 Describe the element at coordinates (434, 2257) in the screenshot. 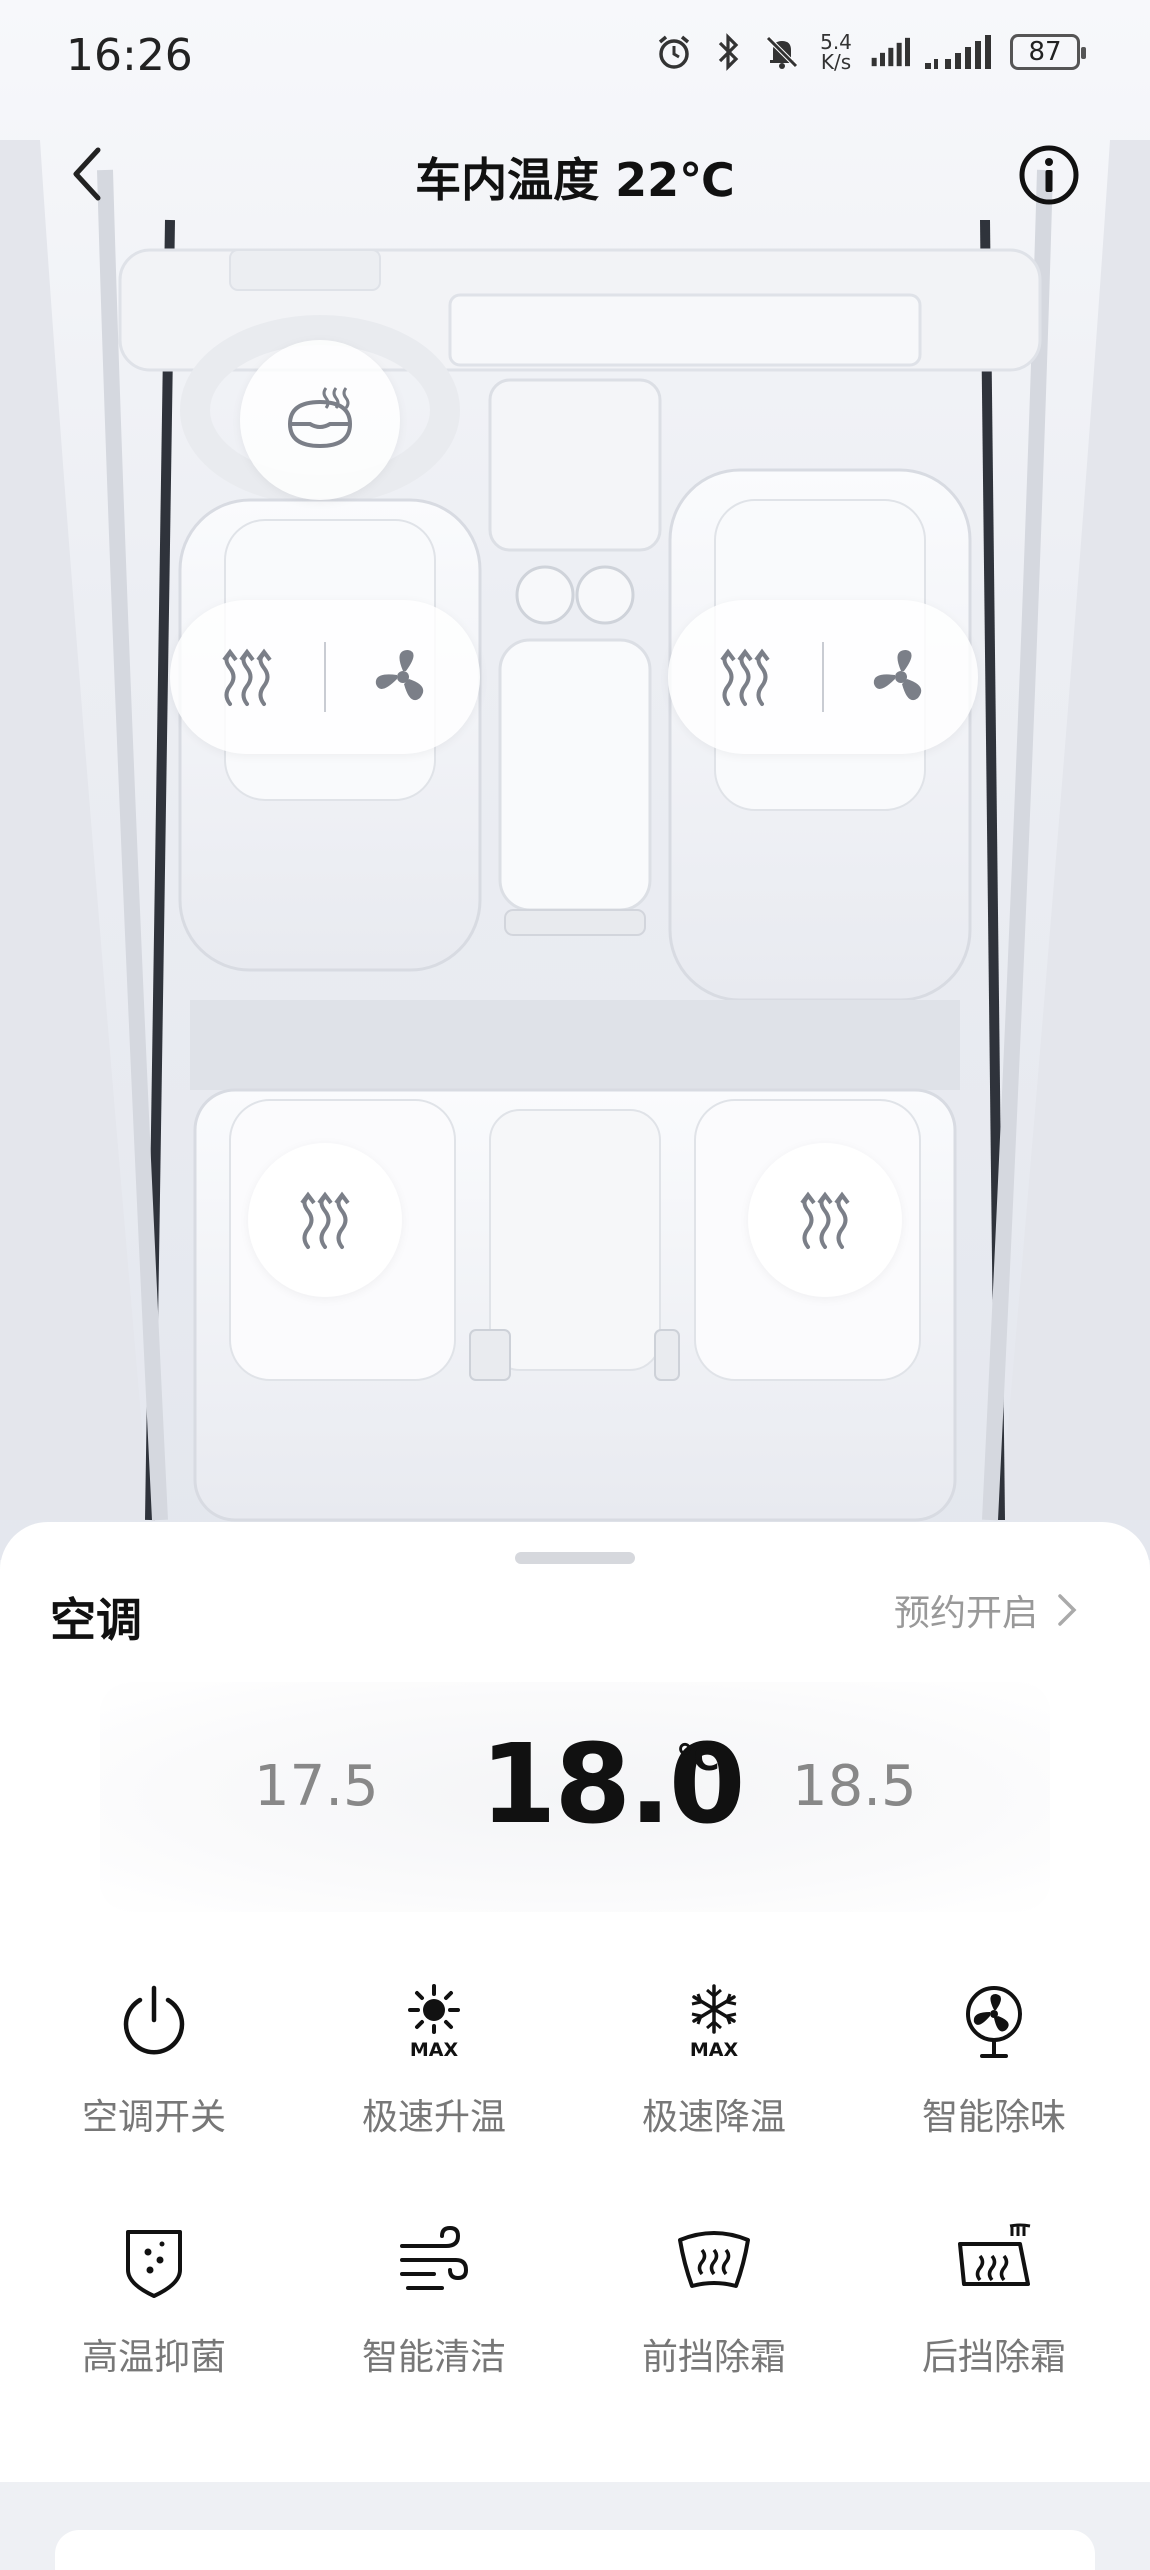

I see `wind-icon` at that location.